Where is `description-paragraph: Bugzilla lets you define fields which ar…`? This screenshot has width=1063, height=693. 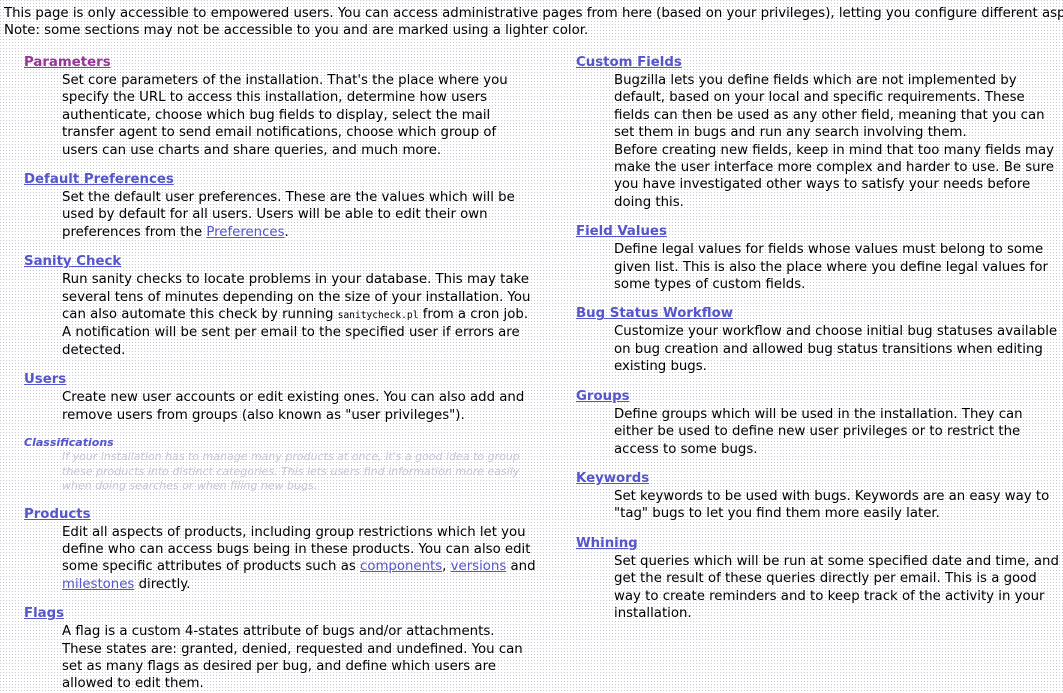 description-paragraph: Bugzilla lets you define fields which ar… is located at coordinates (829, 107).